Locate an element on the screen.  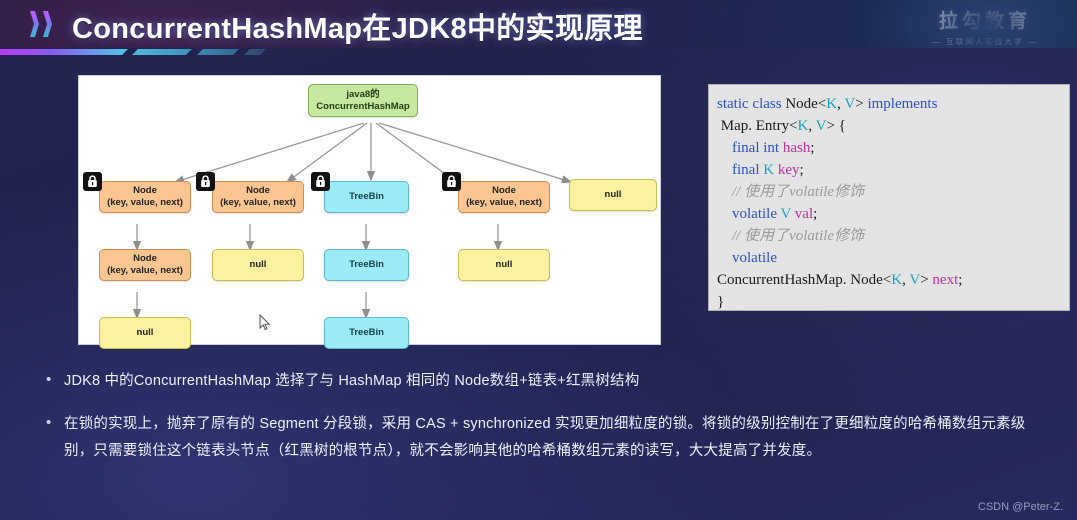
root-label-line1: java8的 is located at coordinates (363, 94).